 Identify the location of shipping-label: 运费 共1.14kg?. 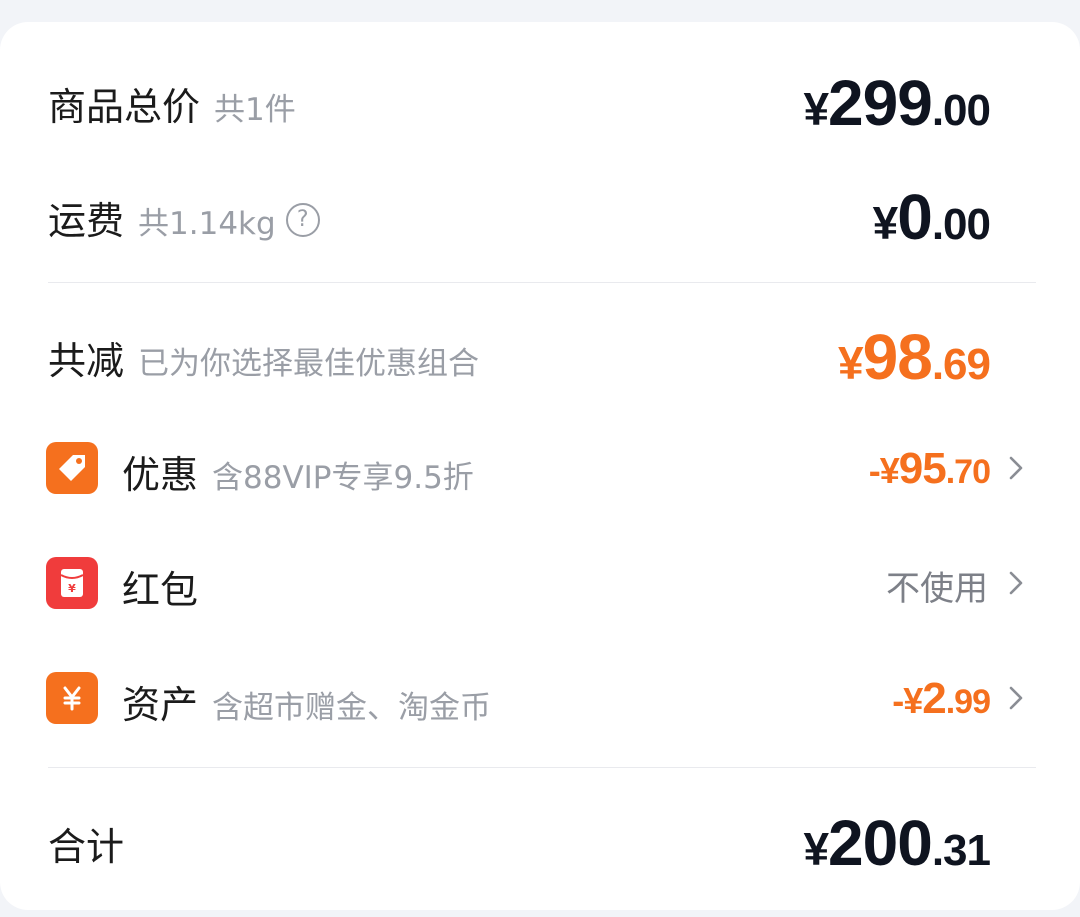
(184, 217).